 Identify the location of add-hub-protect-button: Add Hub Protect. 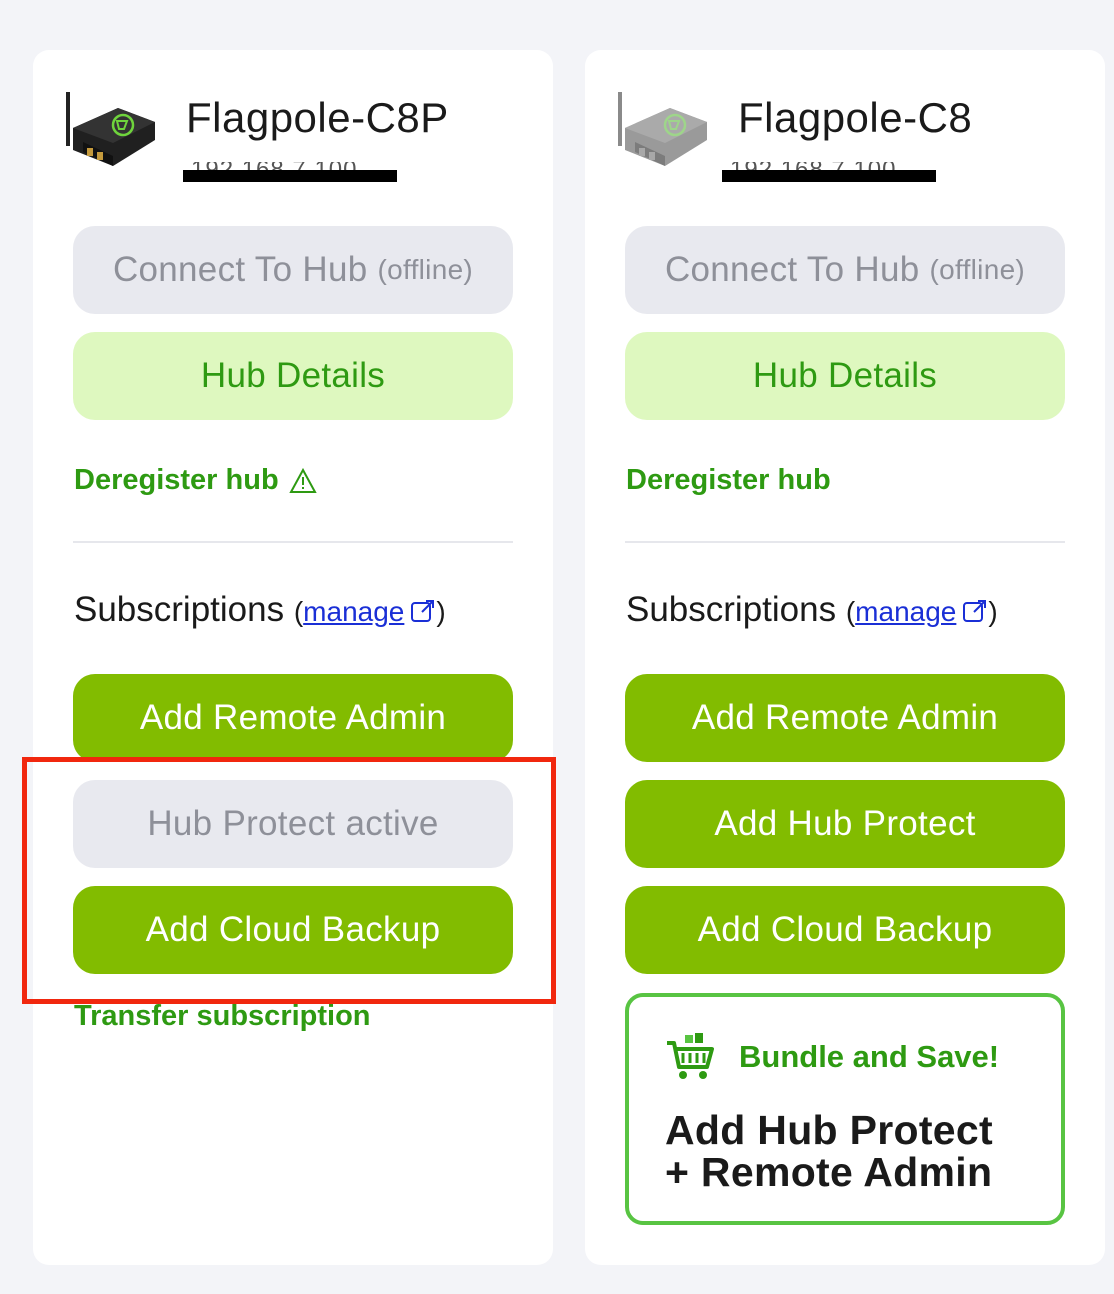
(845, 824).